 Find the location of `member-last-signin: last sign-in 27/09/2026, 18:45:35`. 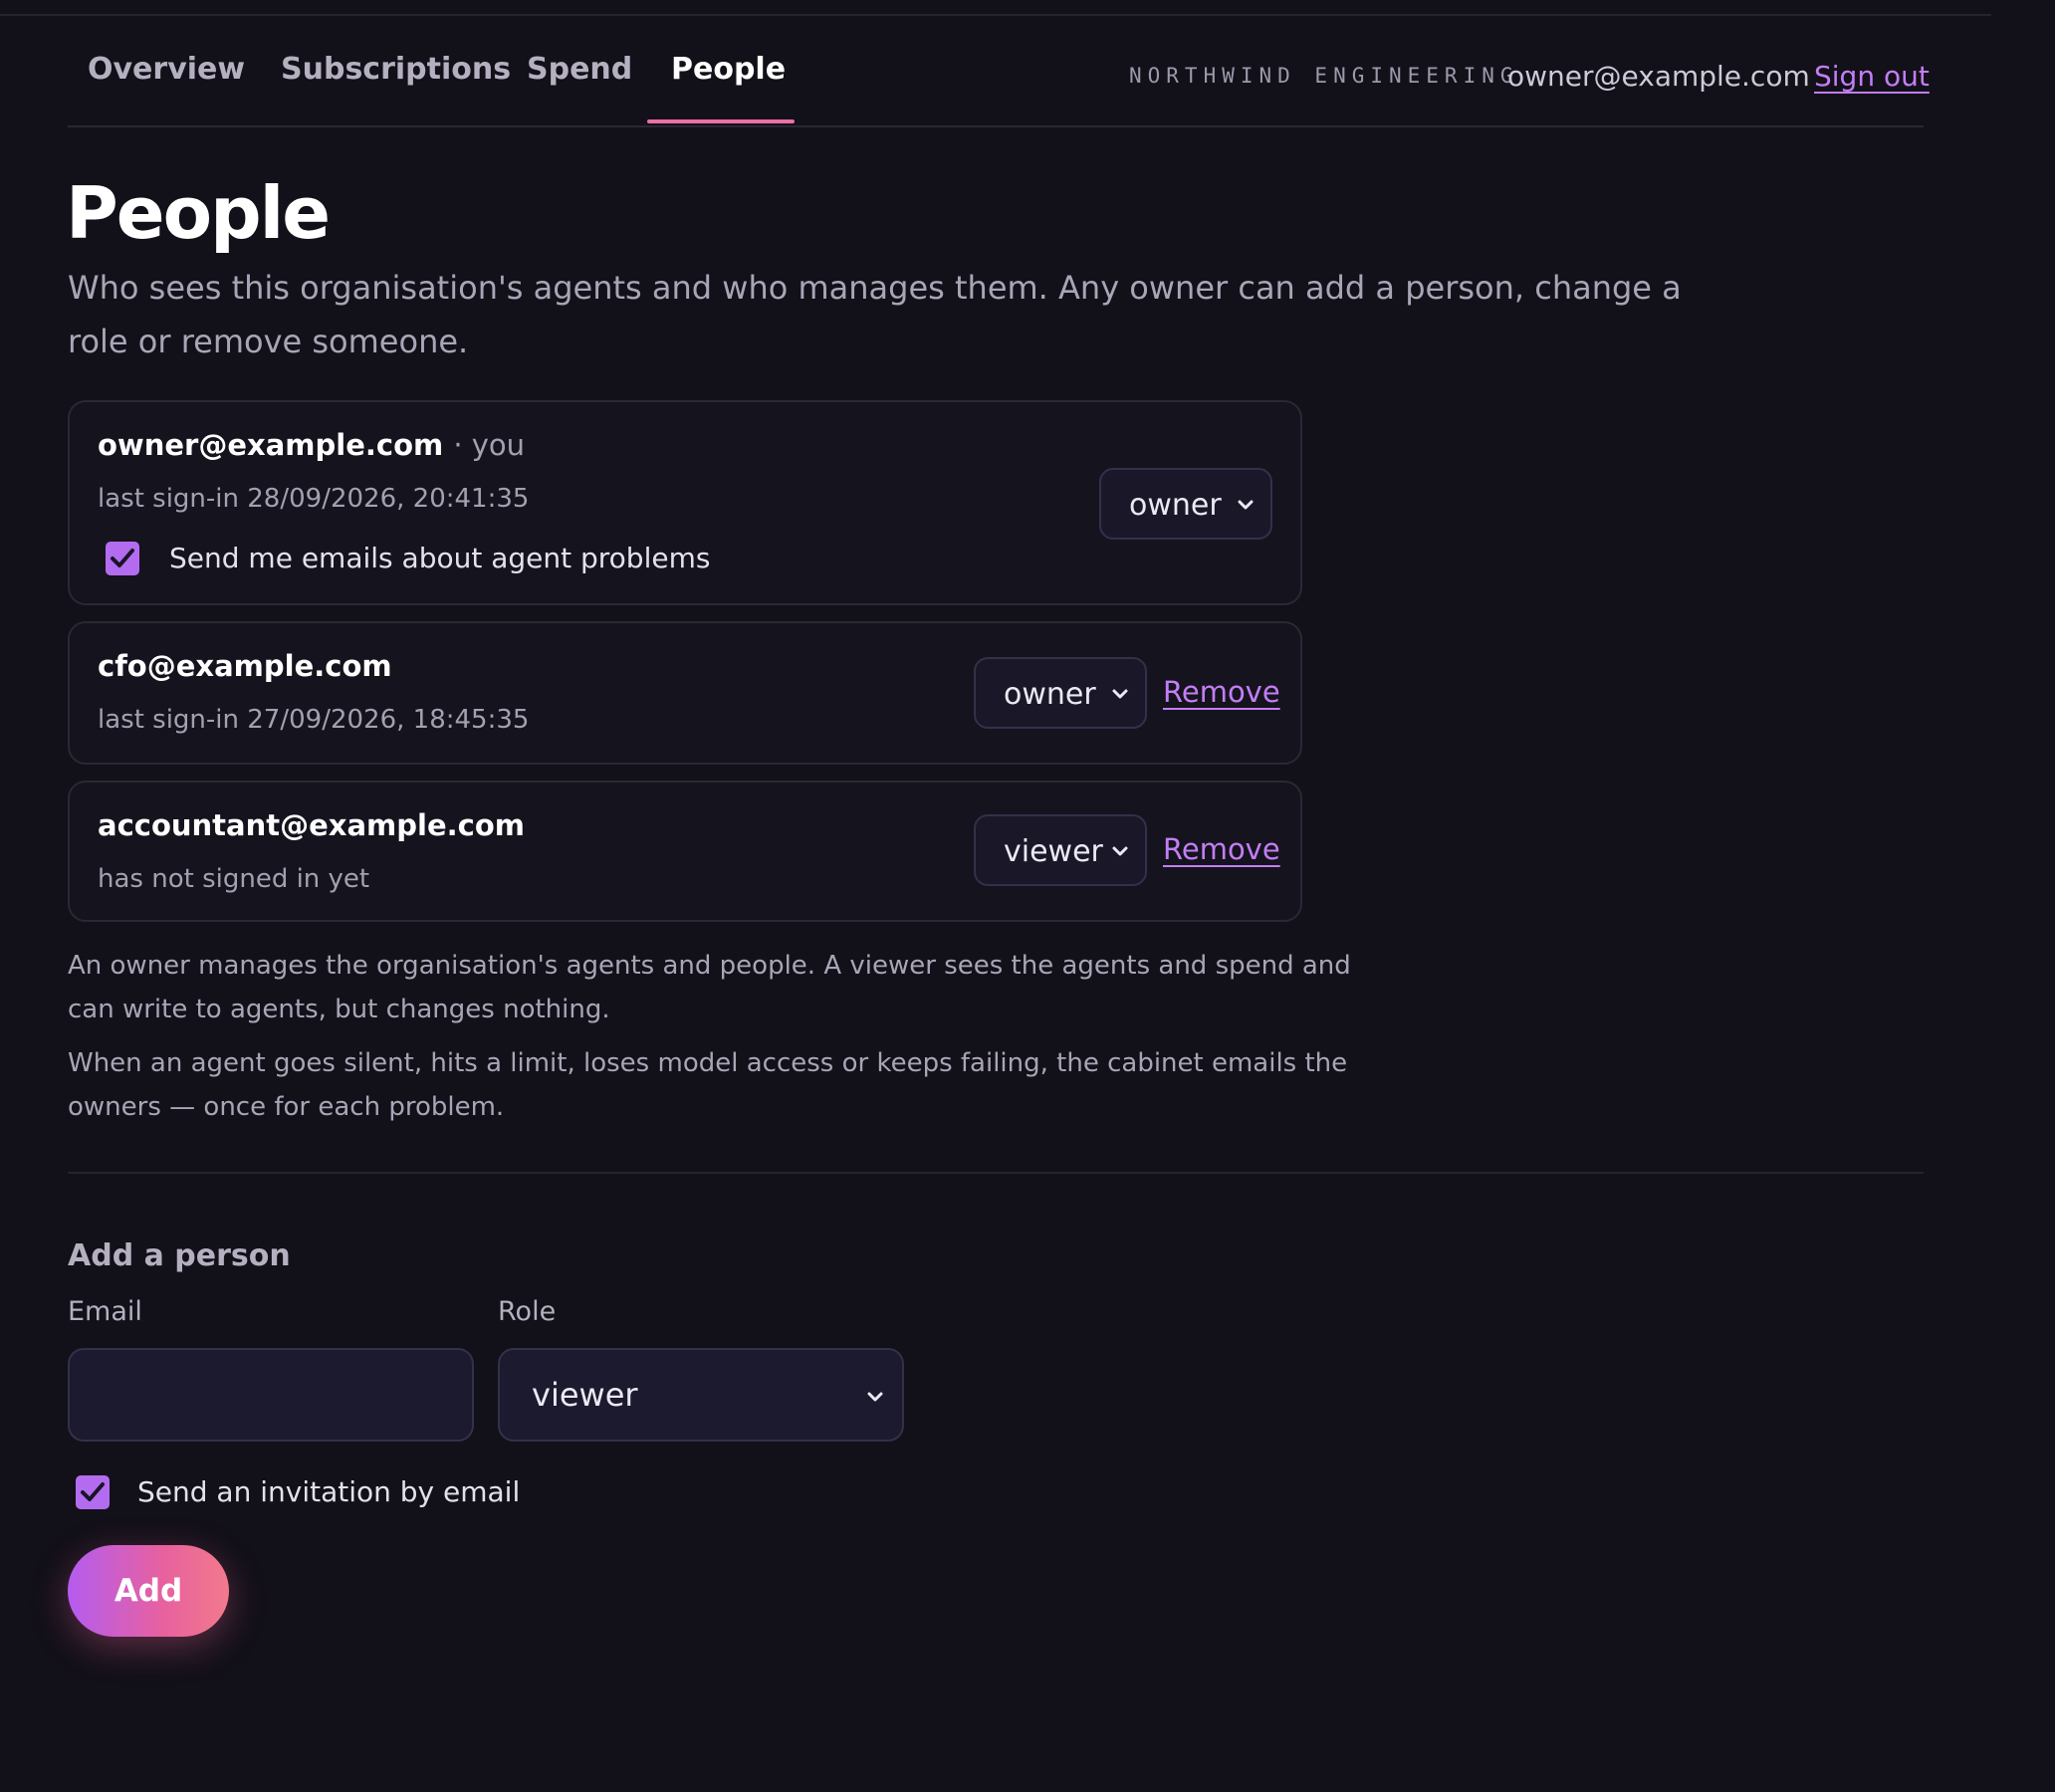

member-last-signin: last sign-in 27/09/2026, 18:45:35 is located at coordinates (314, 720).